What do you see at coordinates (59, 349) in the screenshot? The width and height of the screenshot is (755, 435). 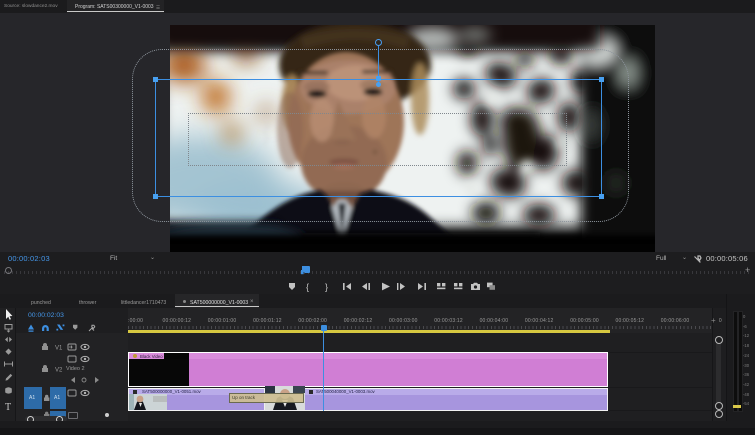 I see `svg-text: V1` at bounding box center [59, 349].